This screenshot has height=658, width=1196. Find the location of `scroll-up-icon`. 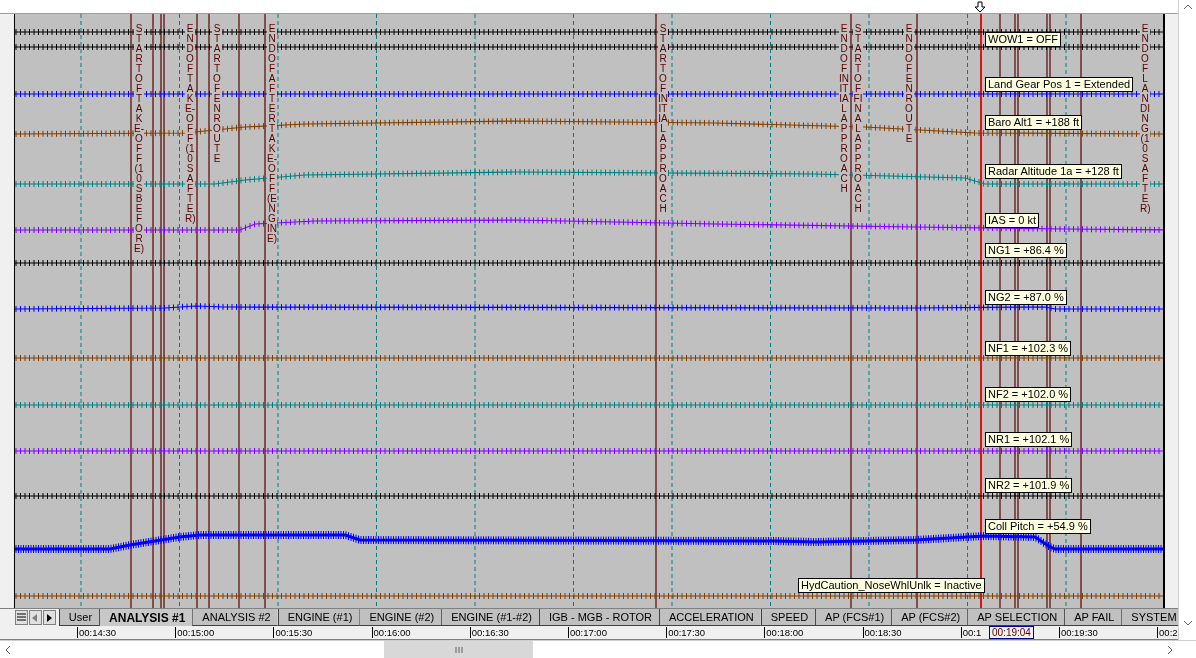

scroll-up-icon is located at coordinates (1187, 7).